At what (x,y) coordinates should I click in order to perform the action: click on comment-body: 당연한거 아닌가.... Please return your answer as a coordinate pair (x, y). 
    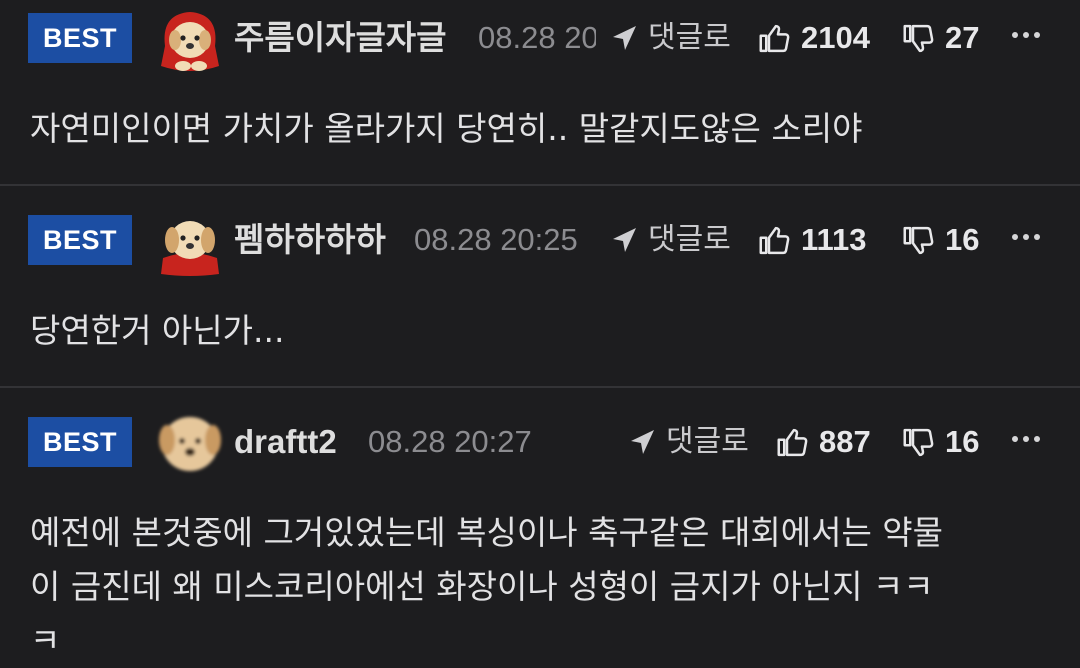
    Looking at the image, I should click on (157, 330).